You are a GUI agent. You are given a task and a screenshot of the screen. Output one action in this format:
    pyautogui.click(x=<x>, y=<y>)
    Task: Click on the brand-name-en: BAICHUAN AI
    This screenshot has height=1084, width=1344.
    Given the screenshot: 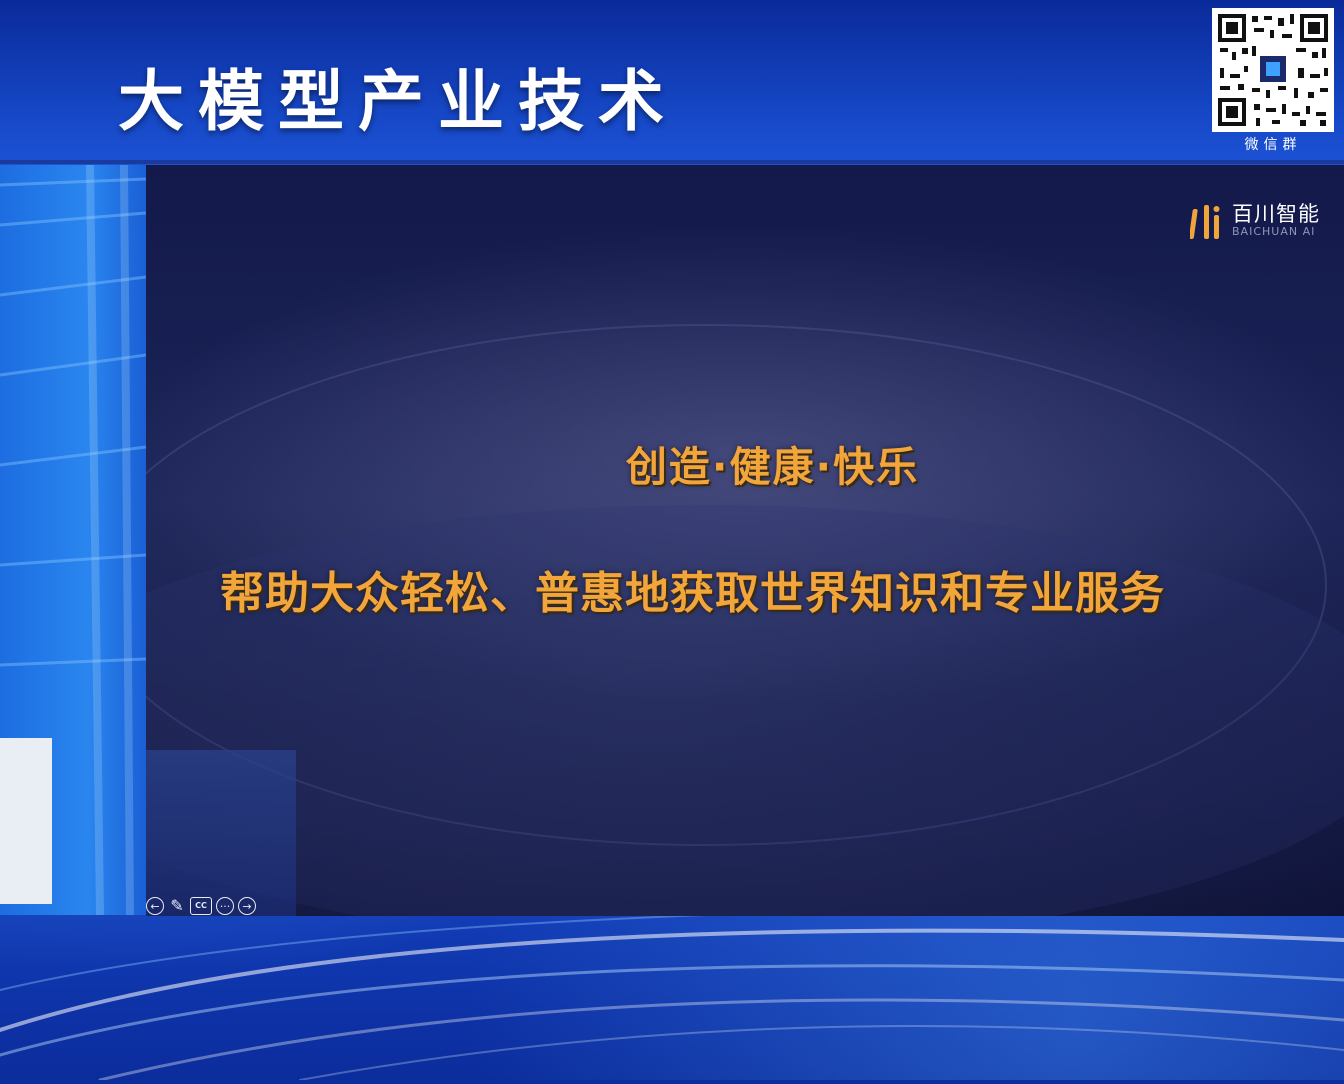 What is the action you would take?
    pyautogui.click(x=1274, y=231)
    